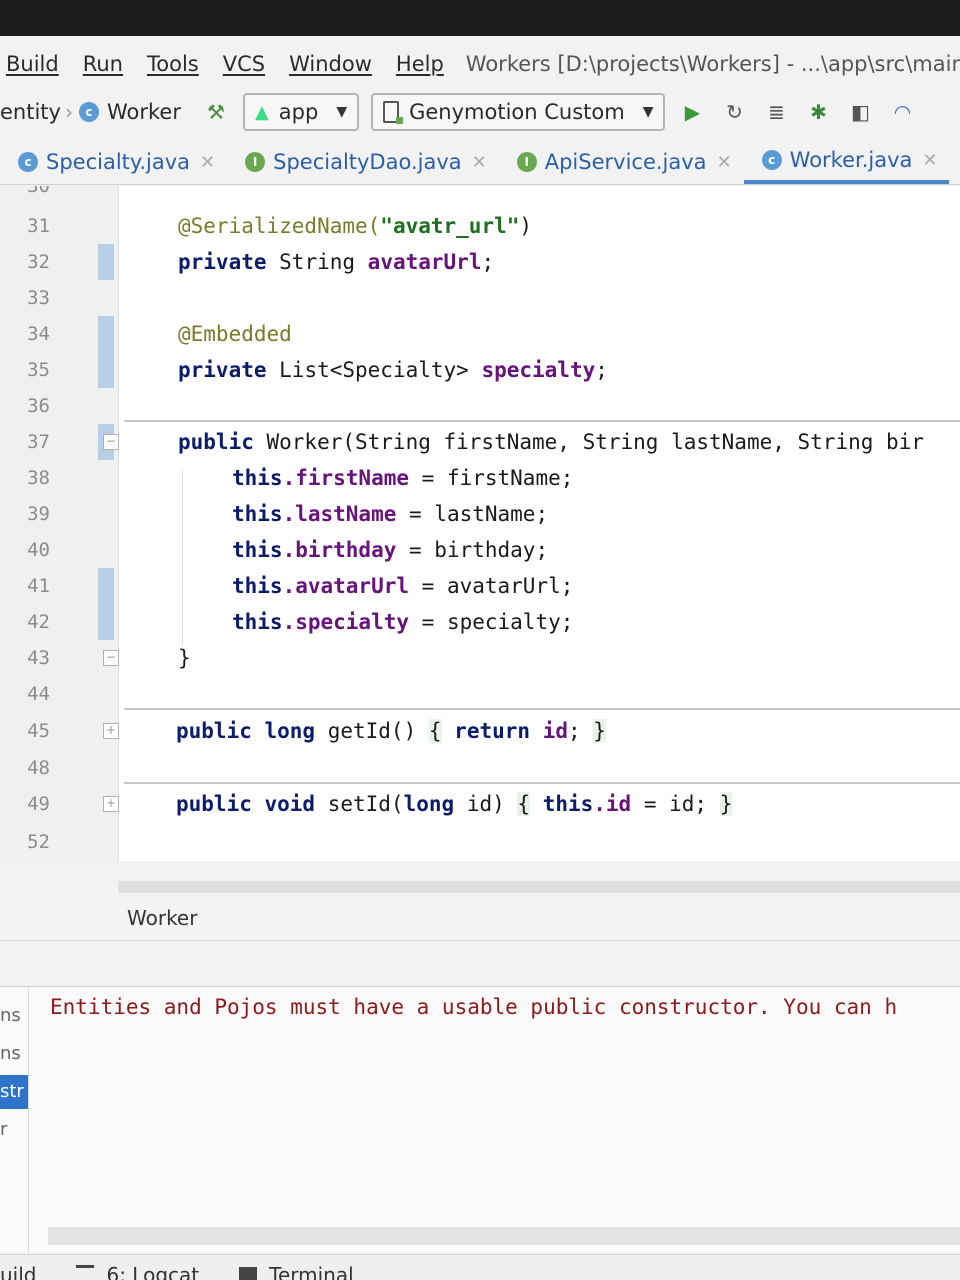 The width and height of the screenshot is (960, 1280). Describe the element at coordinates (38, 768) in the screenshot. I see `line-number: 48` at that location.